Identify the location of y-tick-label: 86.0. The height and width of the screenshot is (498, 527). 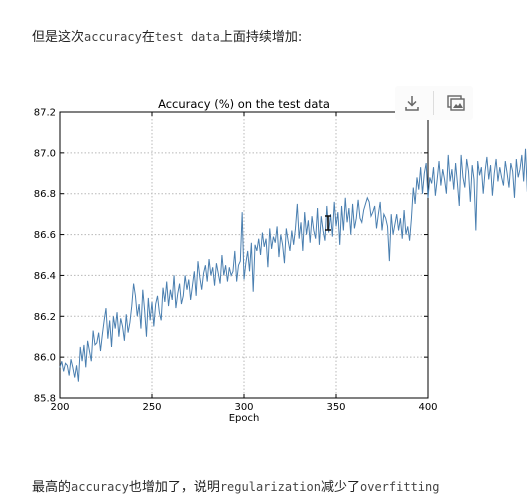
(45, 358).